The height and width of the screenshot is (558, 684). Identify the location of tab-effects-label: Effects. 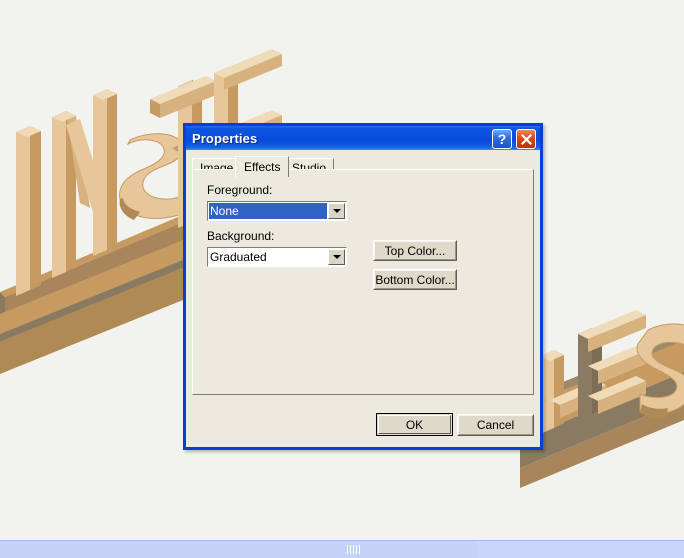
(262, 167).